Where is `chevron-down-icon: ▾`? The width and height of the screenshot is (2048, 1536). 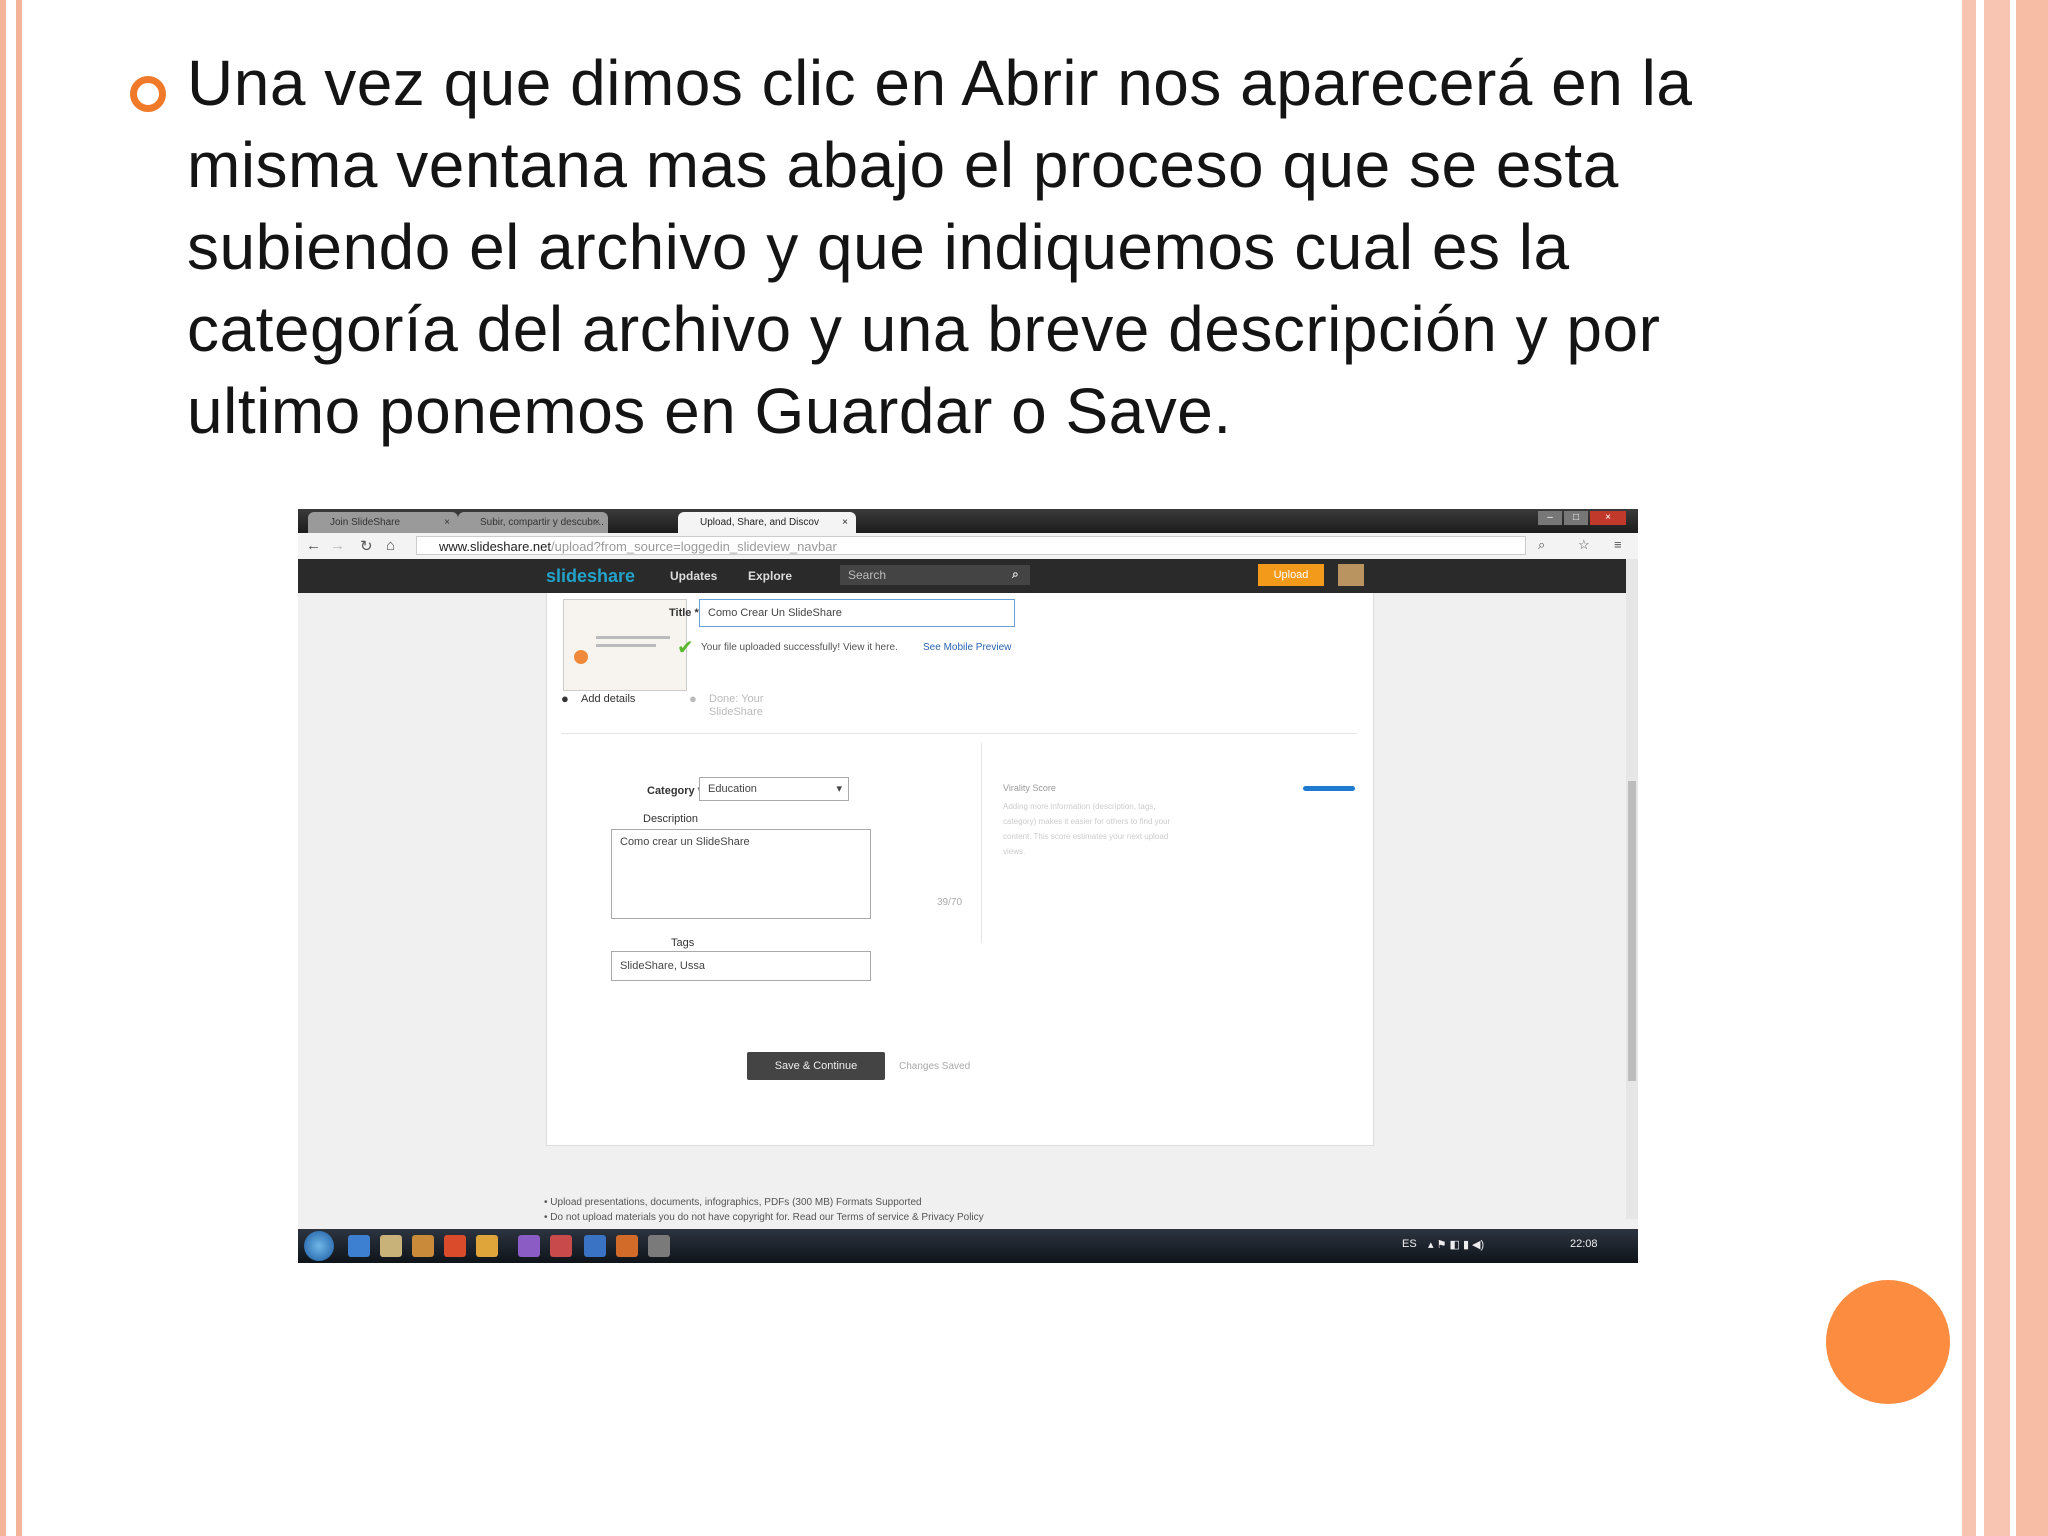
chevron-down-icon: ▾ is located at coordinates (839, 789).